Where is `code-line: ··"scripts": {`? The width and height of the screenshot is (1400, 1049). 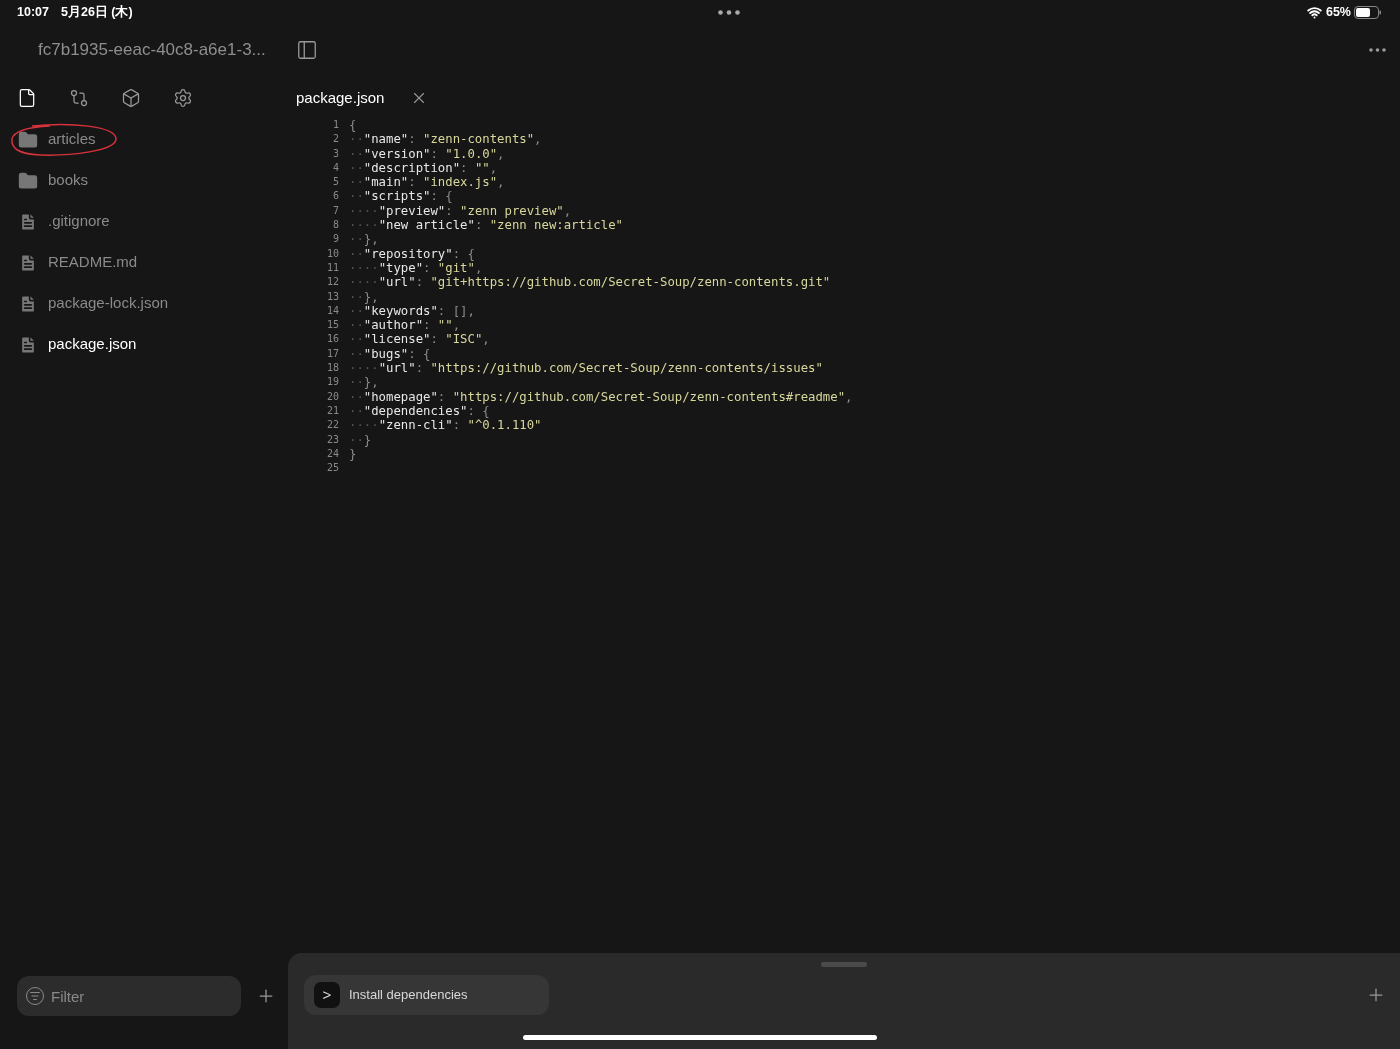
code-line: ··"scripts": { is located at coordinates (401, 196).